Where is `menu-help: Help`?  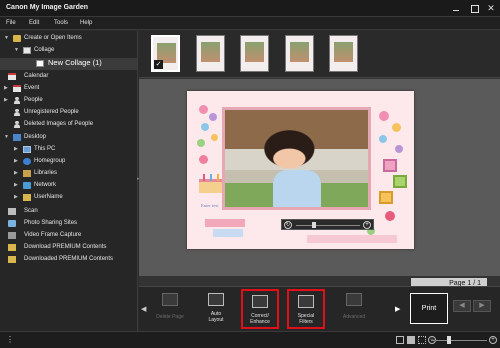
menu-help: Help is located at coordinates (86, 23).